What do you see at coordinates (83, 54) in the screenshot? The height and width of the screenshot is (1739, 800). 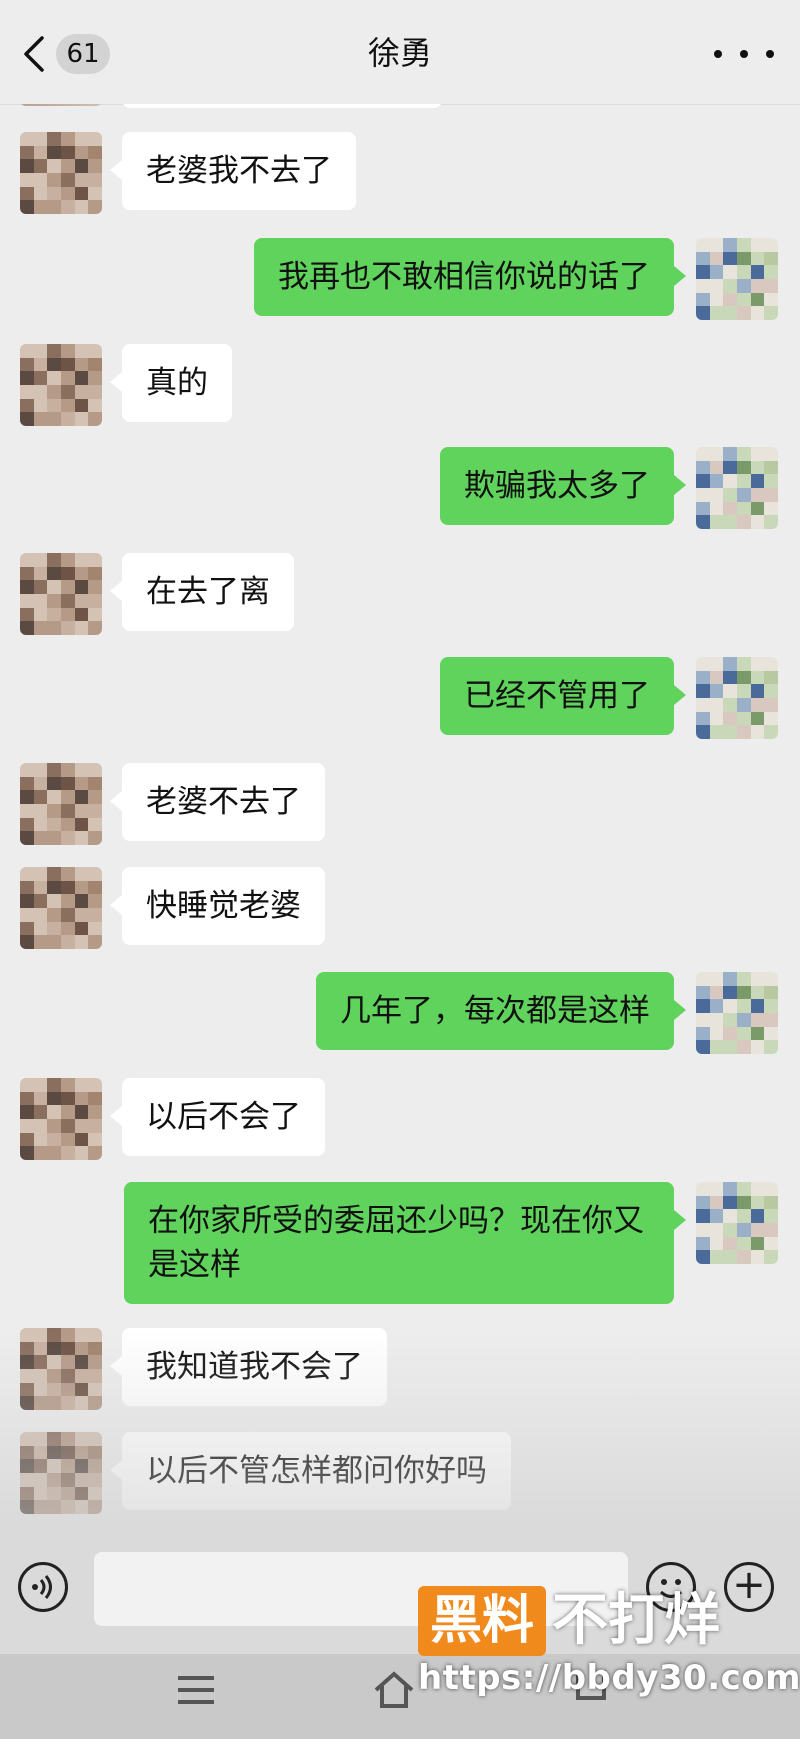 I see `unread-count-badge: 61` at bounding box center [83, 54].